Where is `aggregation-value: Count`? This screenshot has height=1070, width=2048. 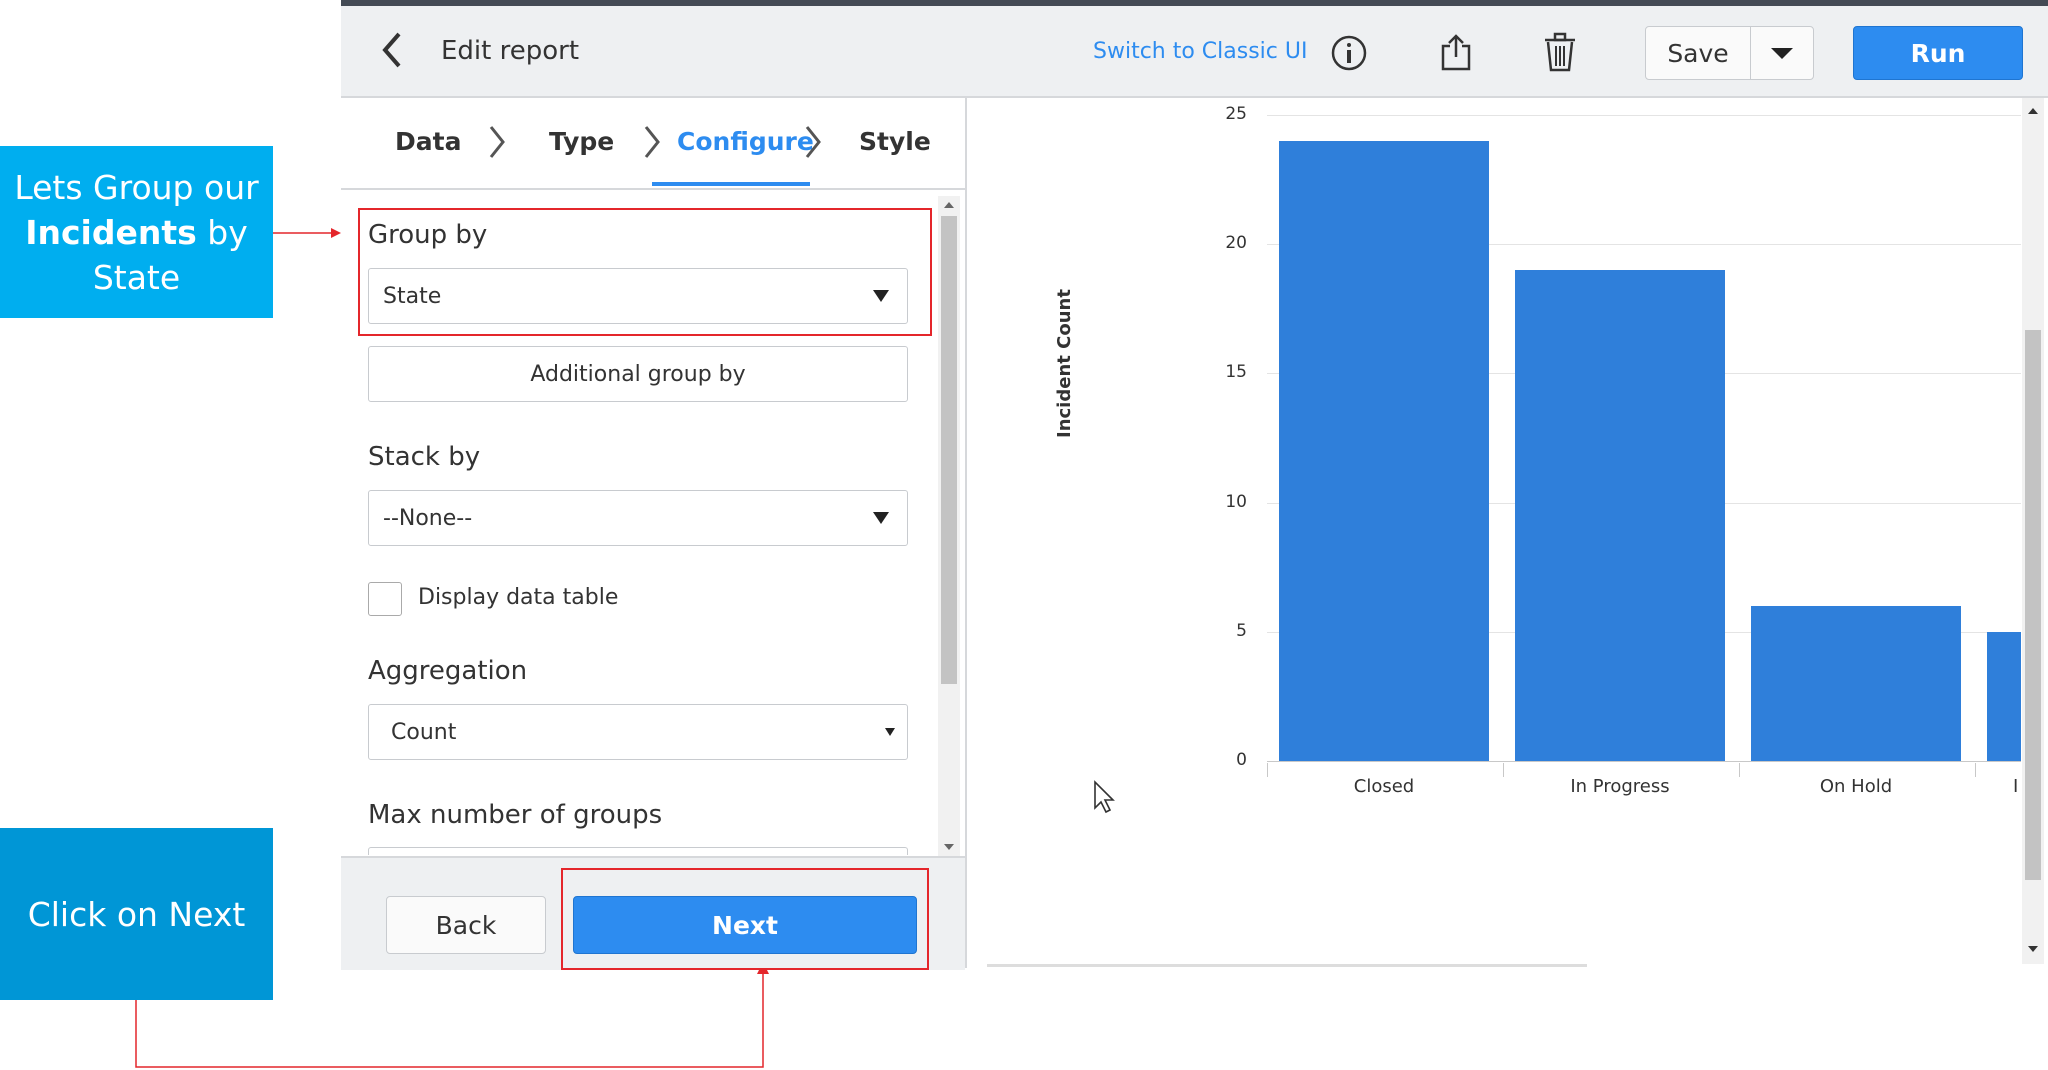 aggregation-value: Count is located at coordinates (424, 732).